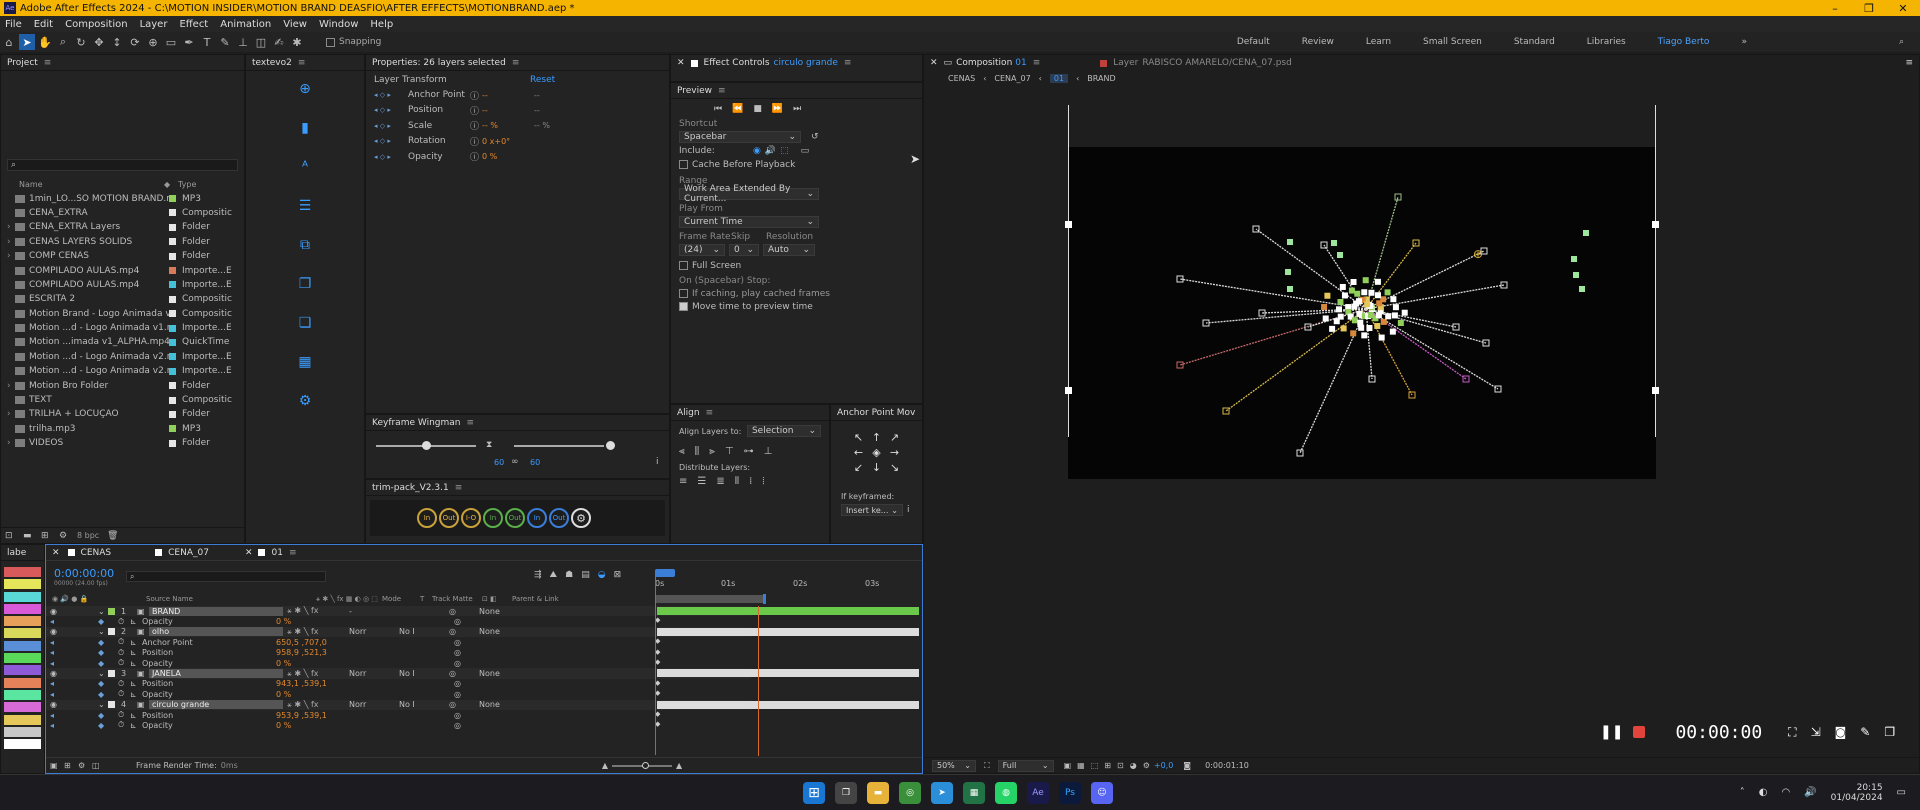 This screenshot has height=810, width=1920. I want to click on timeline-search-input: ⌕, so click(226, 576).